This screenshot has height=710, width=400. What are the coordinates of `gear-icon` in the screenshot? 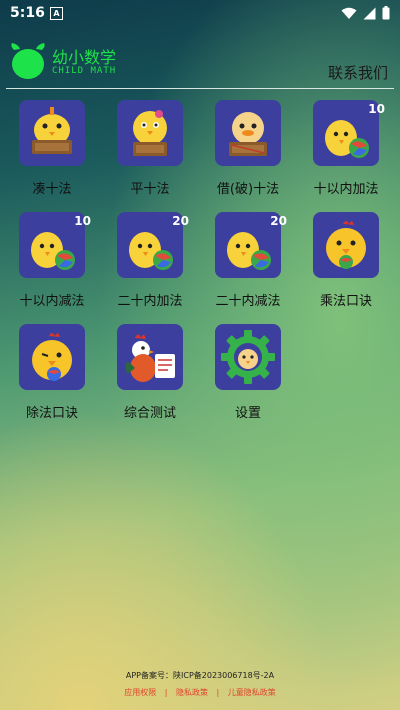 It's located at (248, 357).